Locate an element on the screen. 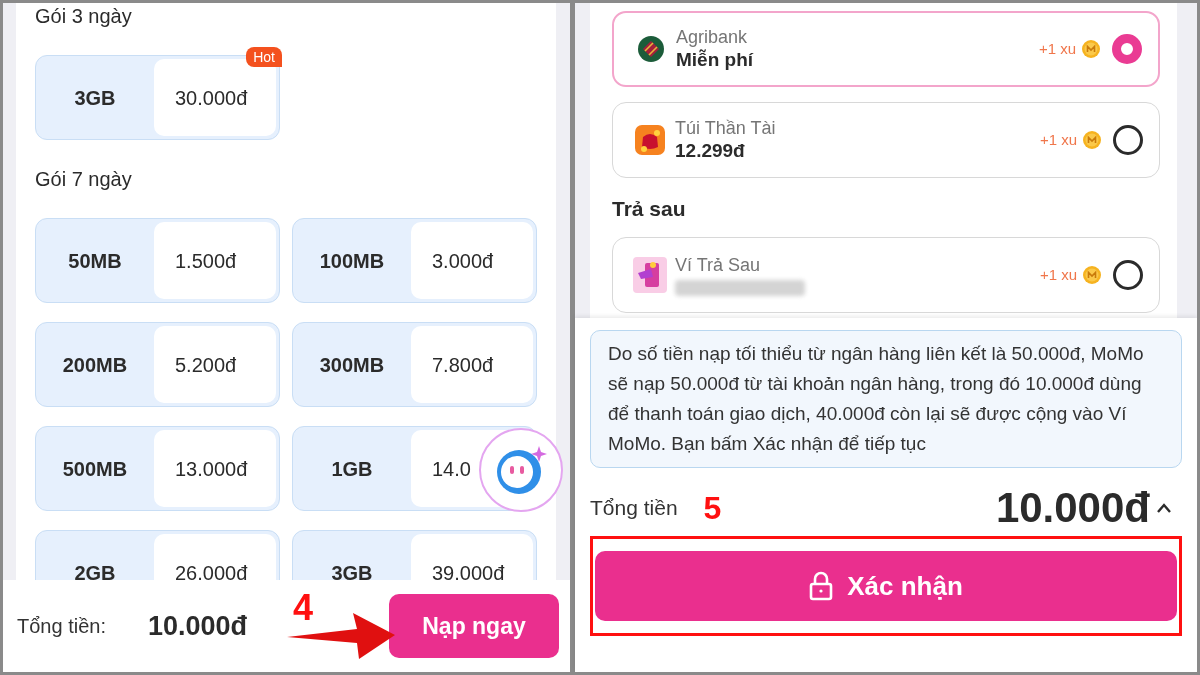  package-option: 200MB 5.200đ is located at coordinates (157, 364).